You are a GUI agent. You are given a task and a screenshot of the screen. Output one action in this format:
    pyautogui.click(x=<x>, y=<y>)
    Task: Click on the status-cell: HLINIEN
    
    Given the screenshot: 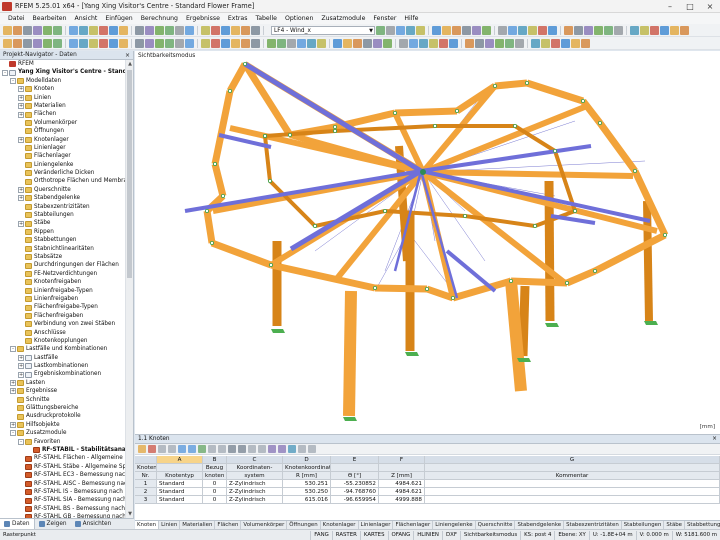 What is the action you would take?
    pyautogui.click(x=427, y=535)
    